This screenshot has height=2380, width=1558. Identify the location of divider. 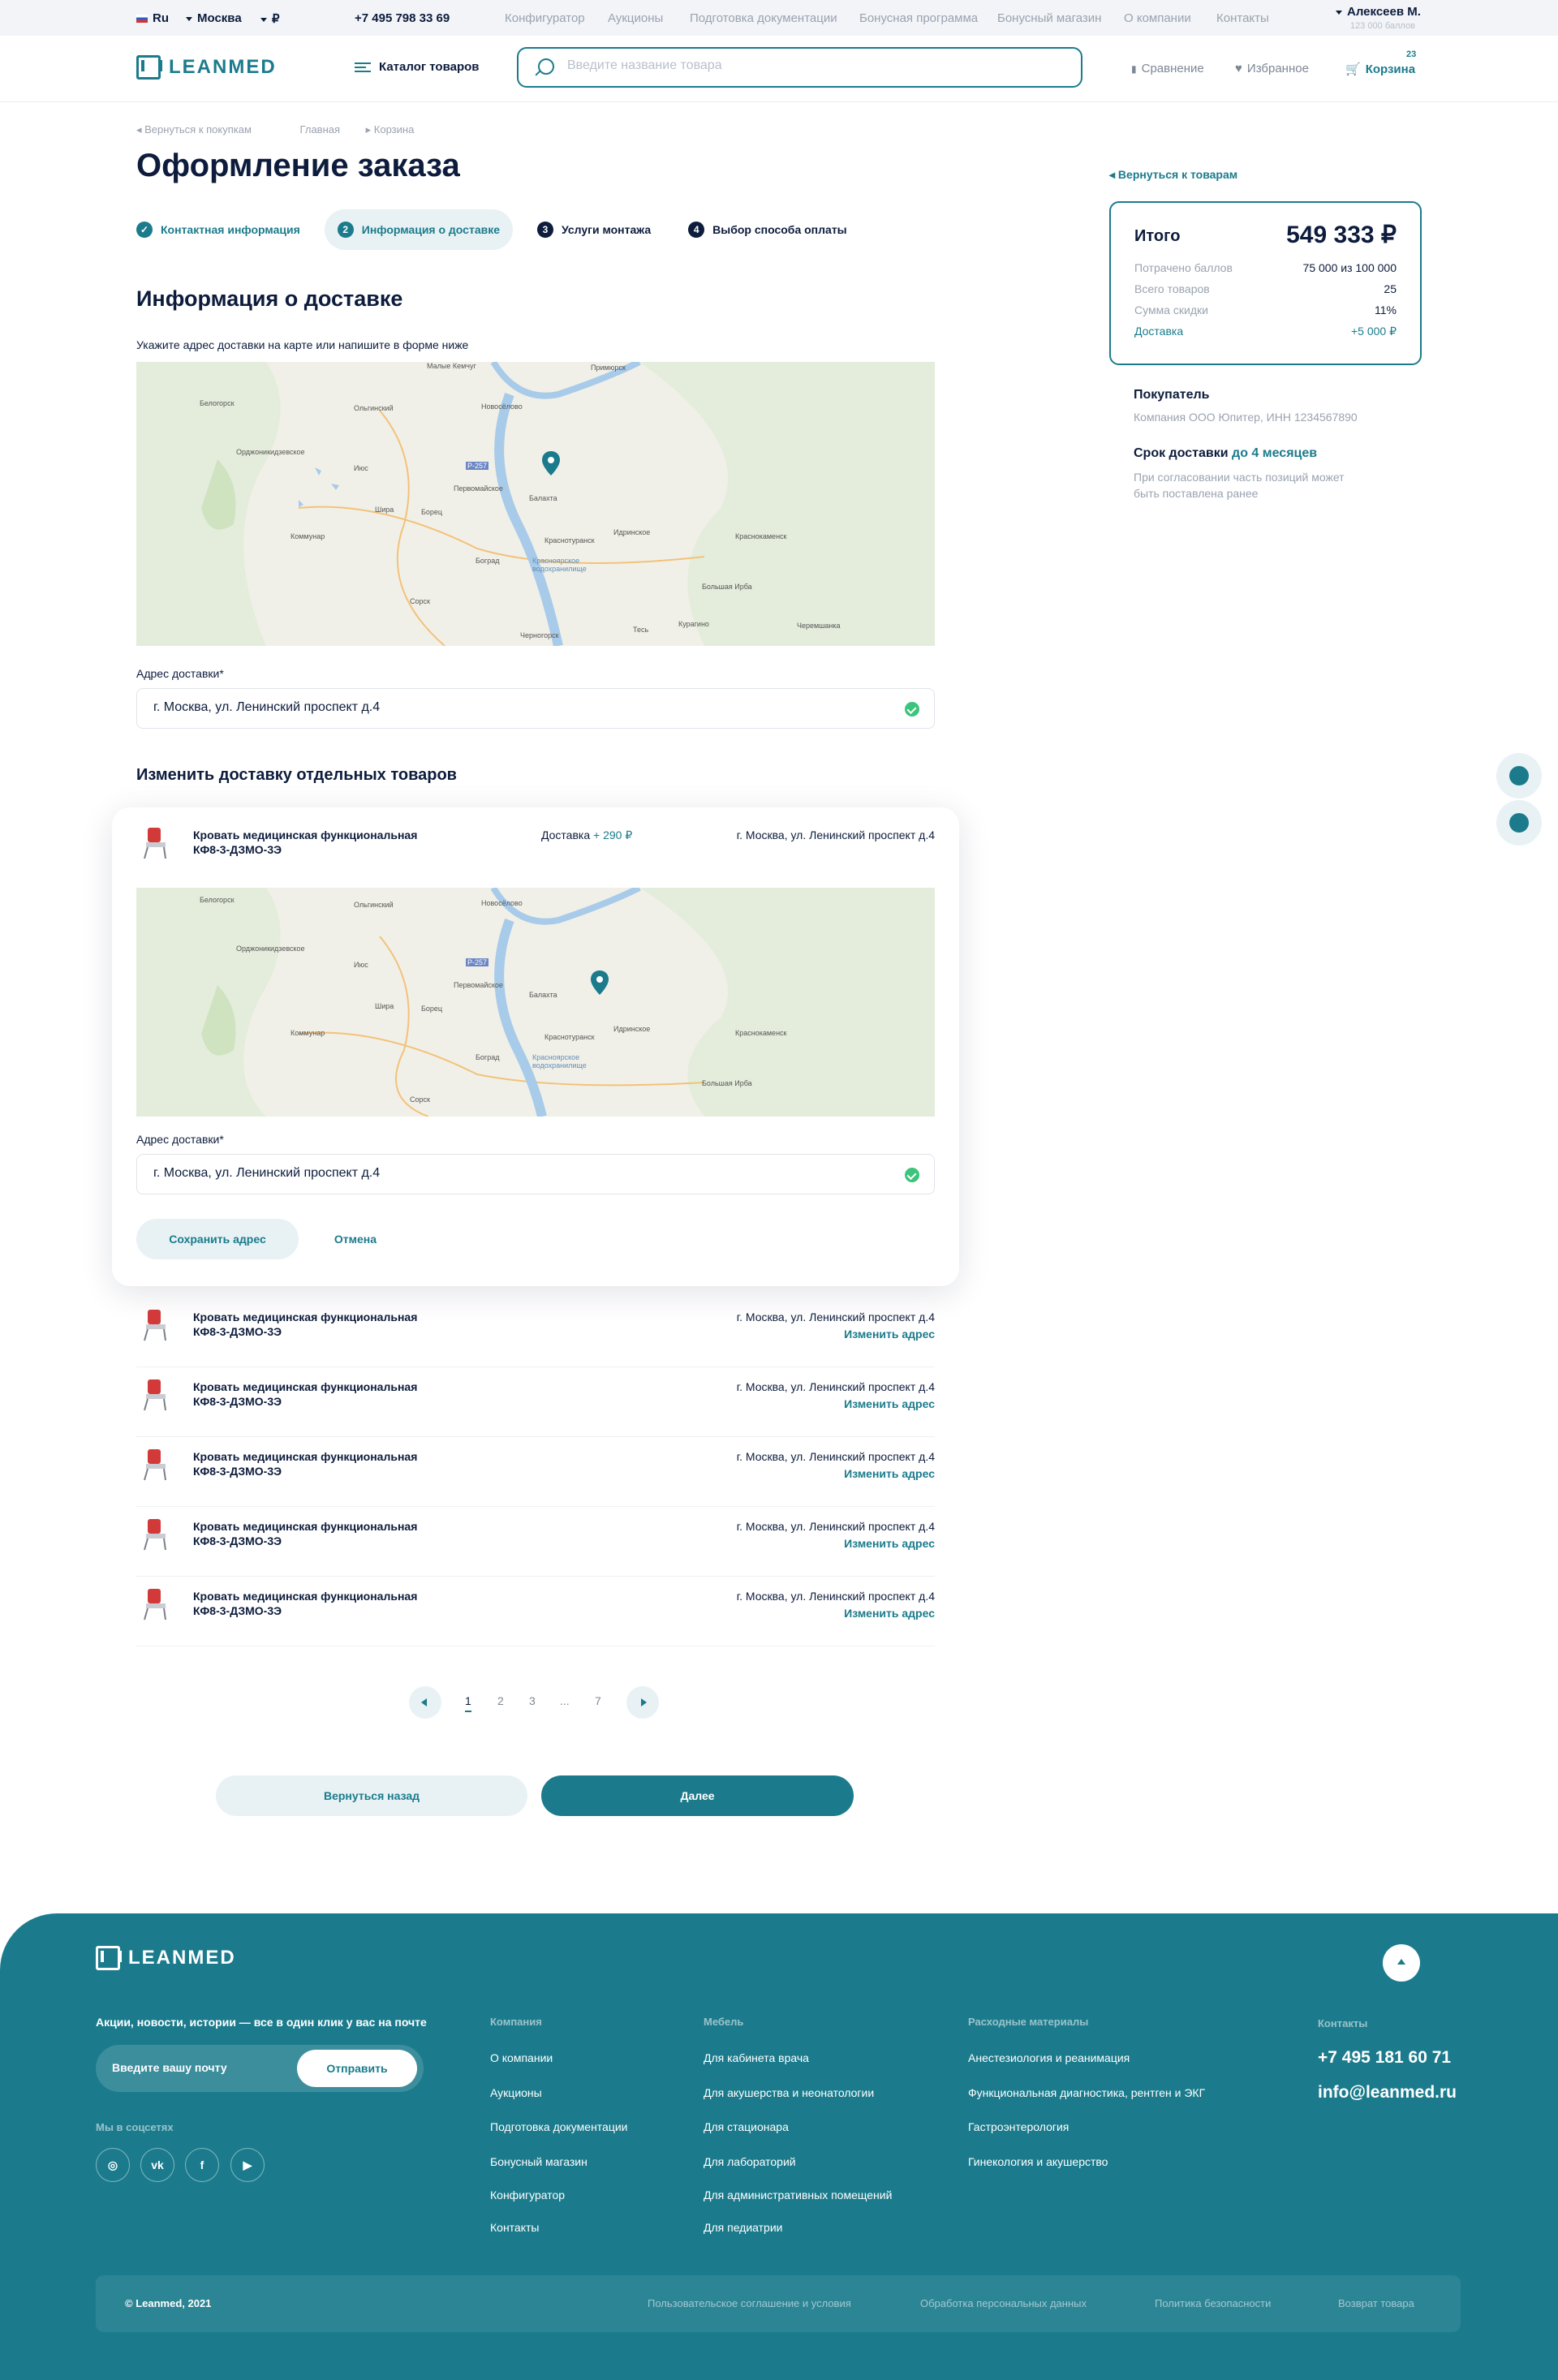
(535, 1436).